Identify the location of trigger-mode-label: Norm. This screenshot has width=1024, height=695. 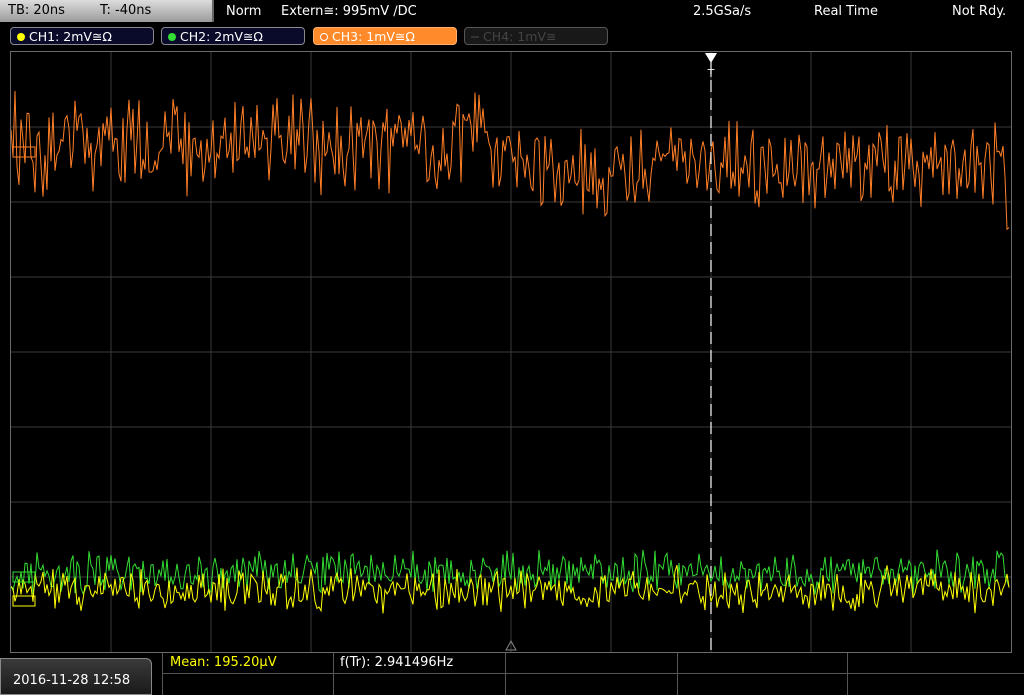
(243, 12).